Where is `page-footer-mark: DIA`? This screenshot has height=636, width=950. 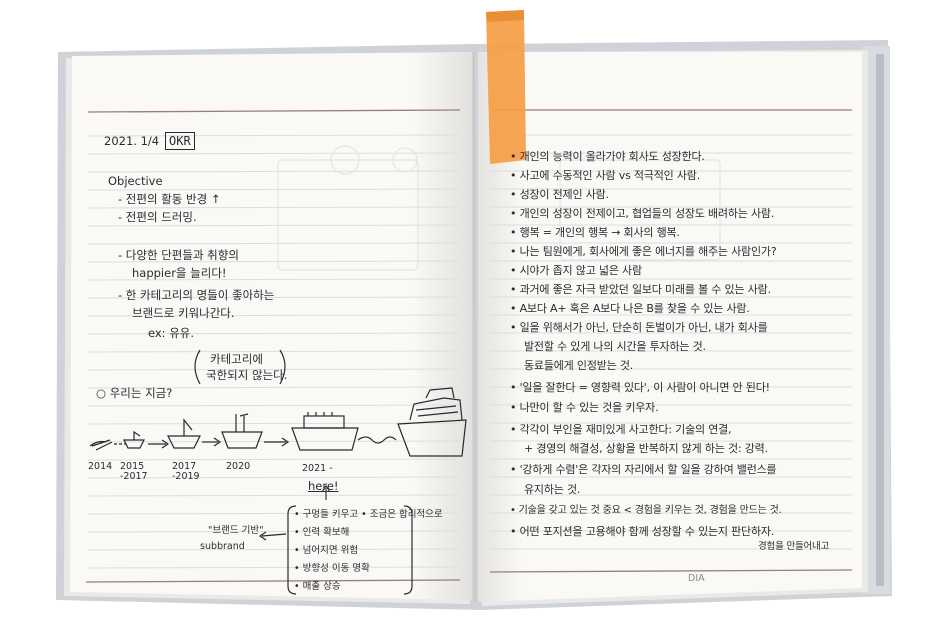
page-footer-mark: DIA is located at coordinates (696, 578).